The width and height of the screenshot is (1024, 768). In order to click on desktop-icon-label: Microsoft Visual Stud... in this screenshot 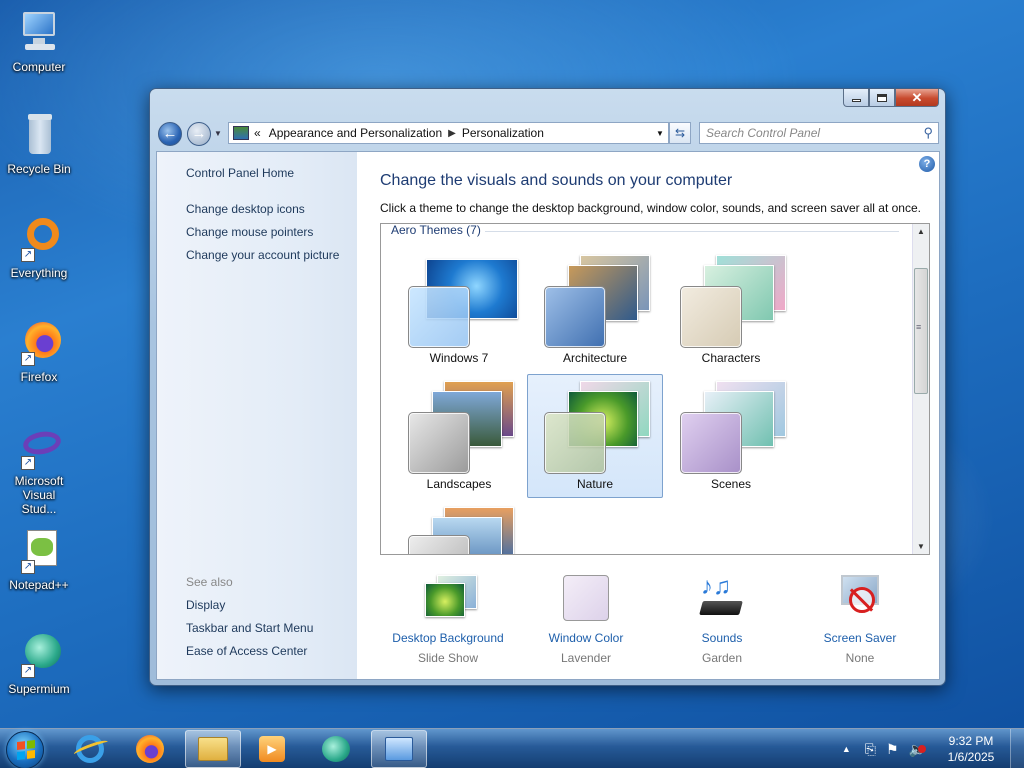, I will do `click(39, 495)`.